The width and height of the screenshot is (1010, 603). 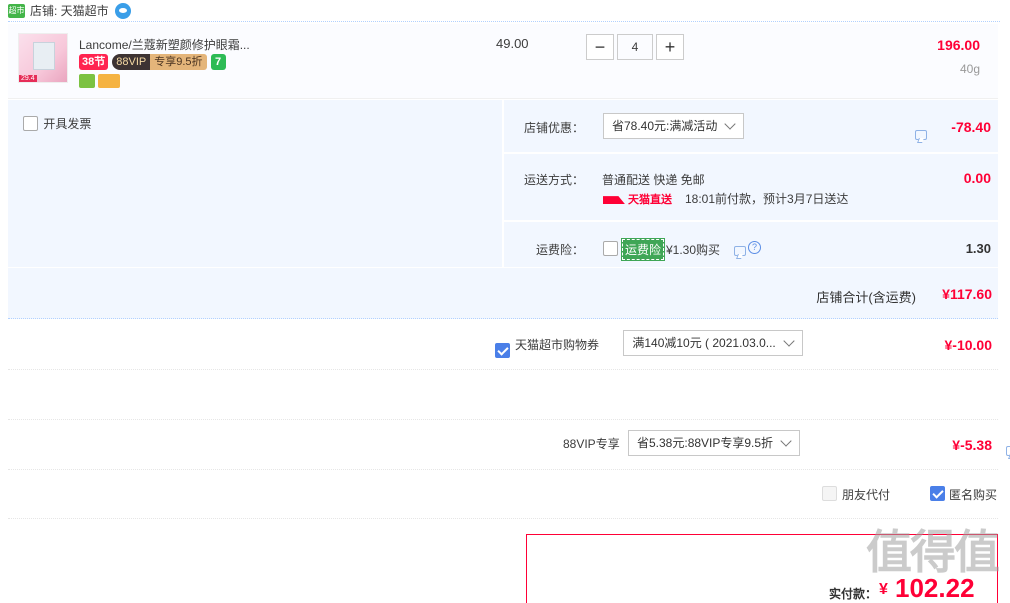 I want to click on shipping-label: 运送方式：, so click(x=553, y=180).